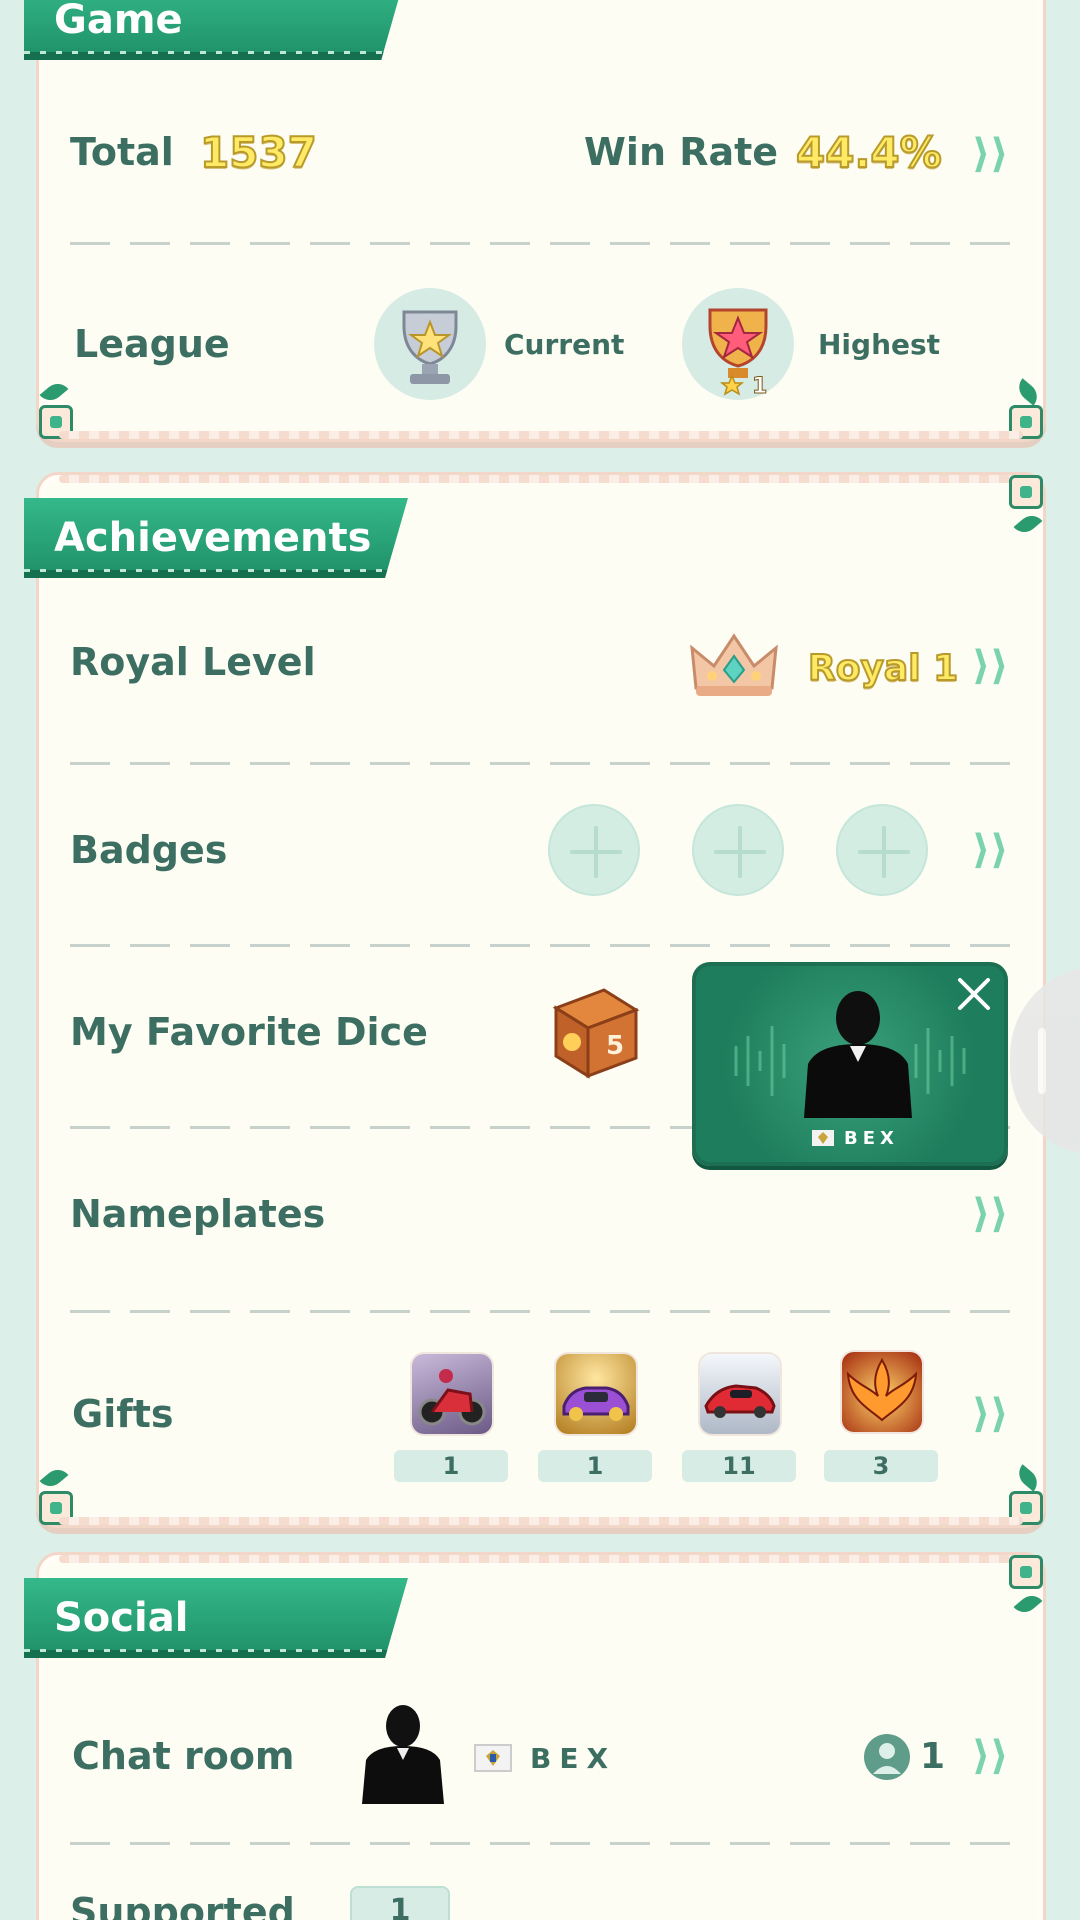  Describe the element at coordinates (734, 666) in the screenshot. I see `royal-crown-icon` at that location.